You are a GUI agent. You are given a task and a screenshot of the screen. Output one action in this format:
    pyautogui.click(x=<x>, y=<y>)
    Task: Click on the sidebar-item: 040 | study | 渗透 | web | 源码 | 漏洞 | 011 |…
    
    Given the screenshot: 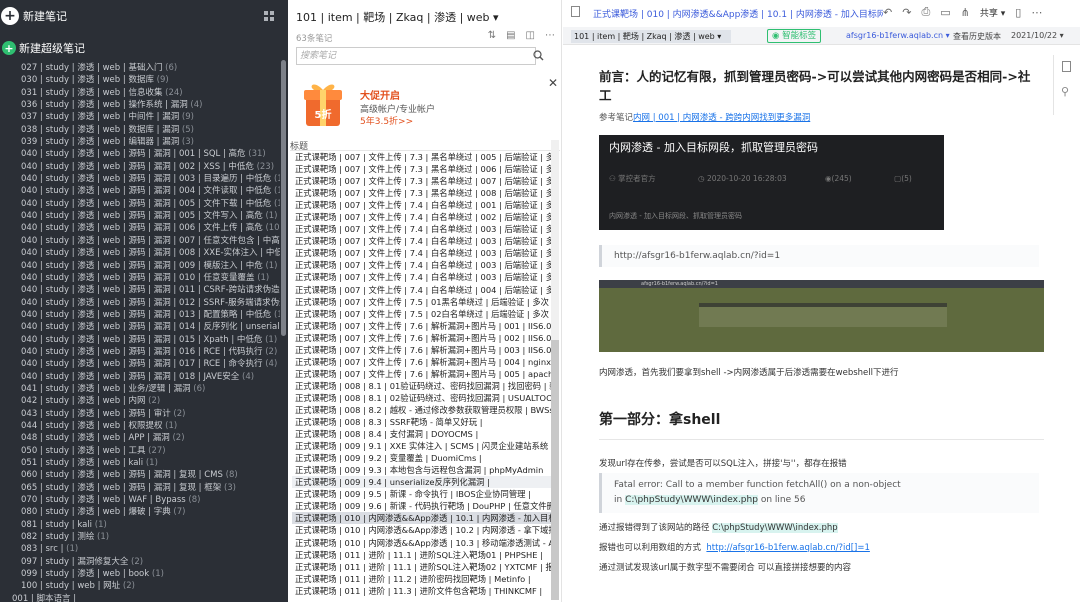 What is the action you would take?
    pyautogui.click(x=140, y=290)
    